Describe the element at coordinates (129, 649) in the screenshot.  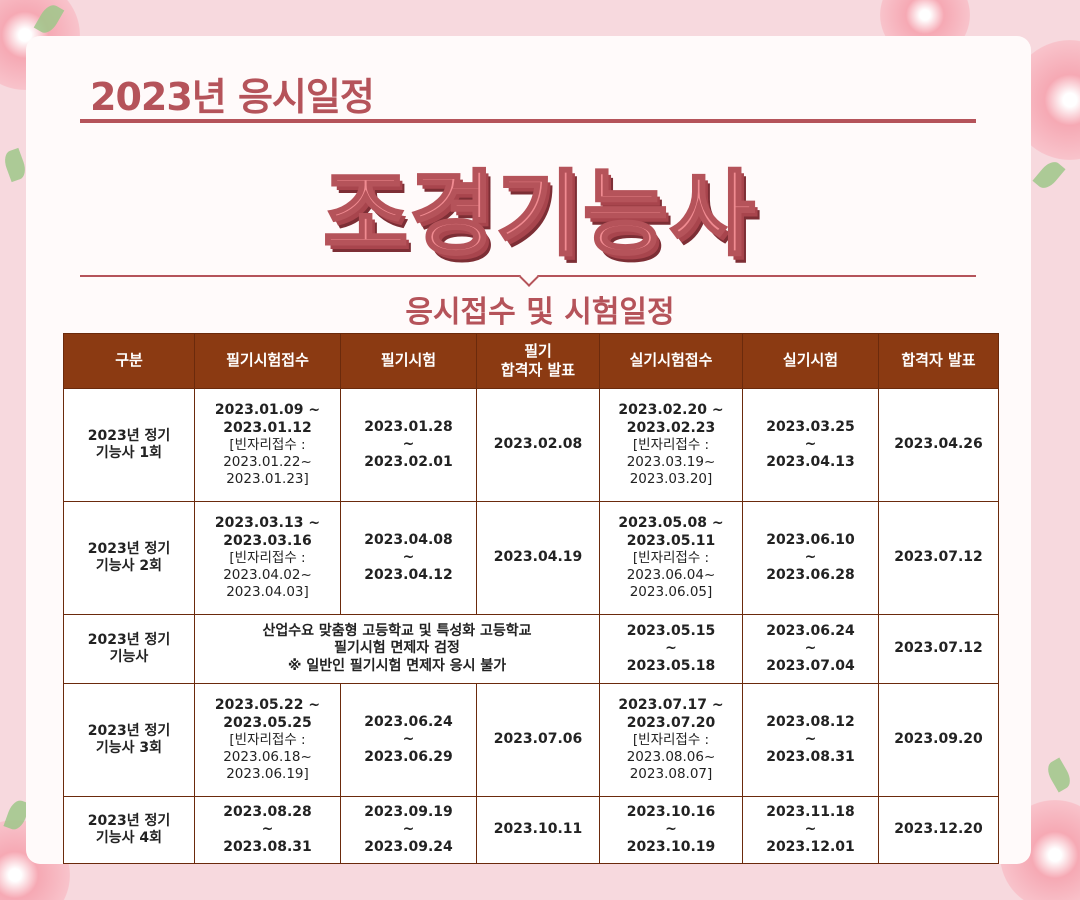
I see `row-label: 2023년 정기 기능사` at that location.